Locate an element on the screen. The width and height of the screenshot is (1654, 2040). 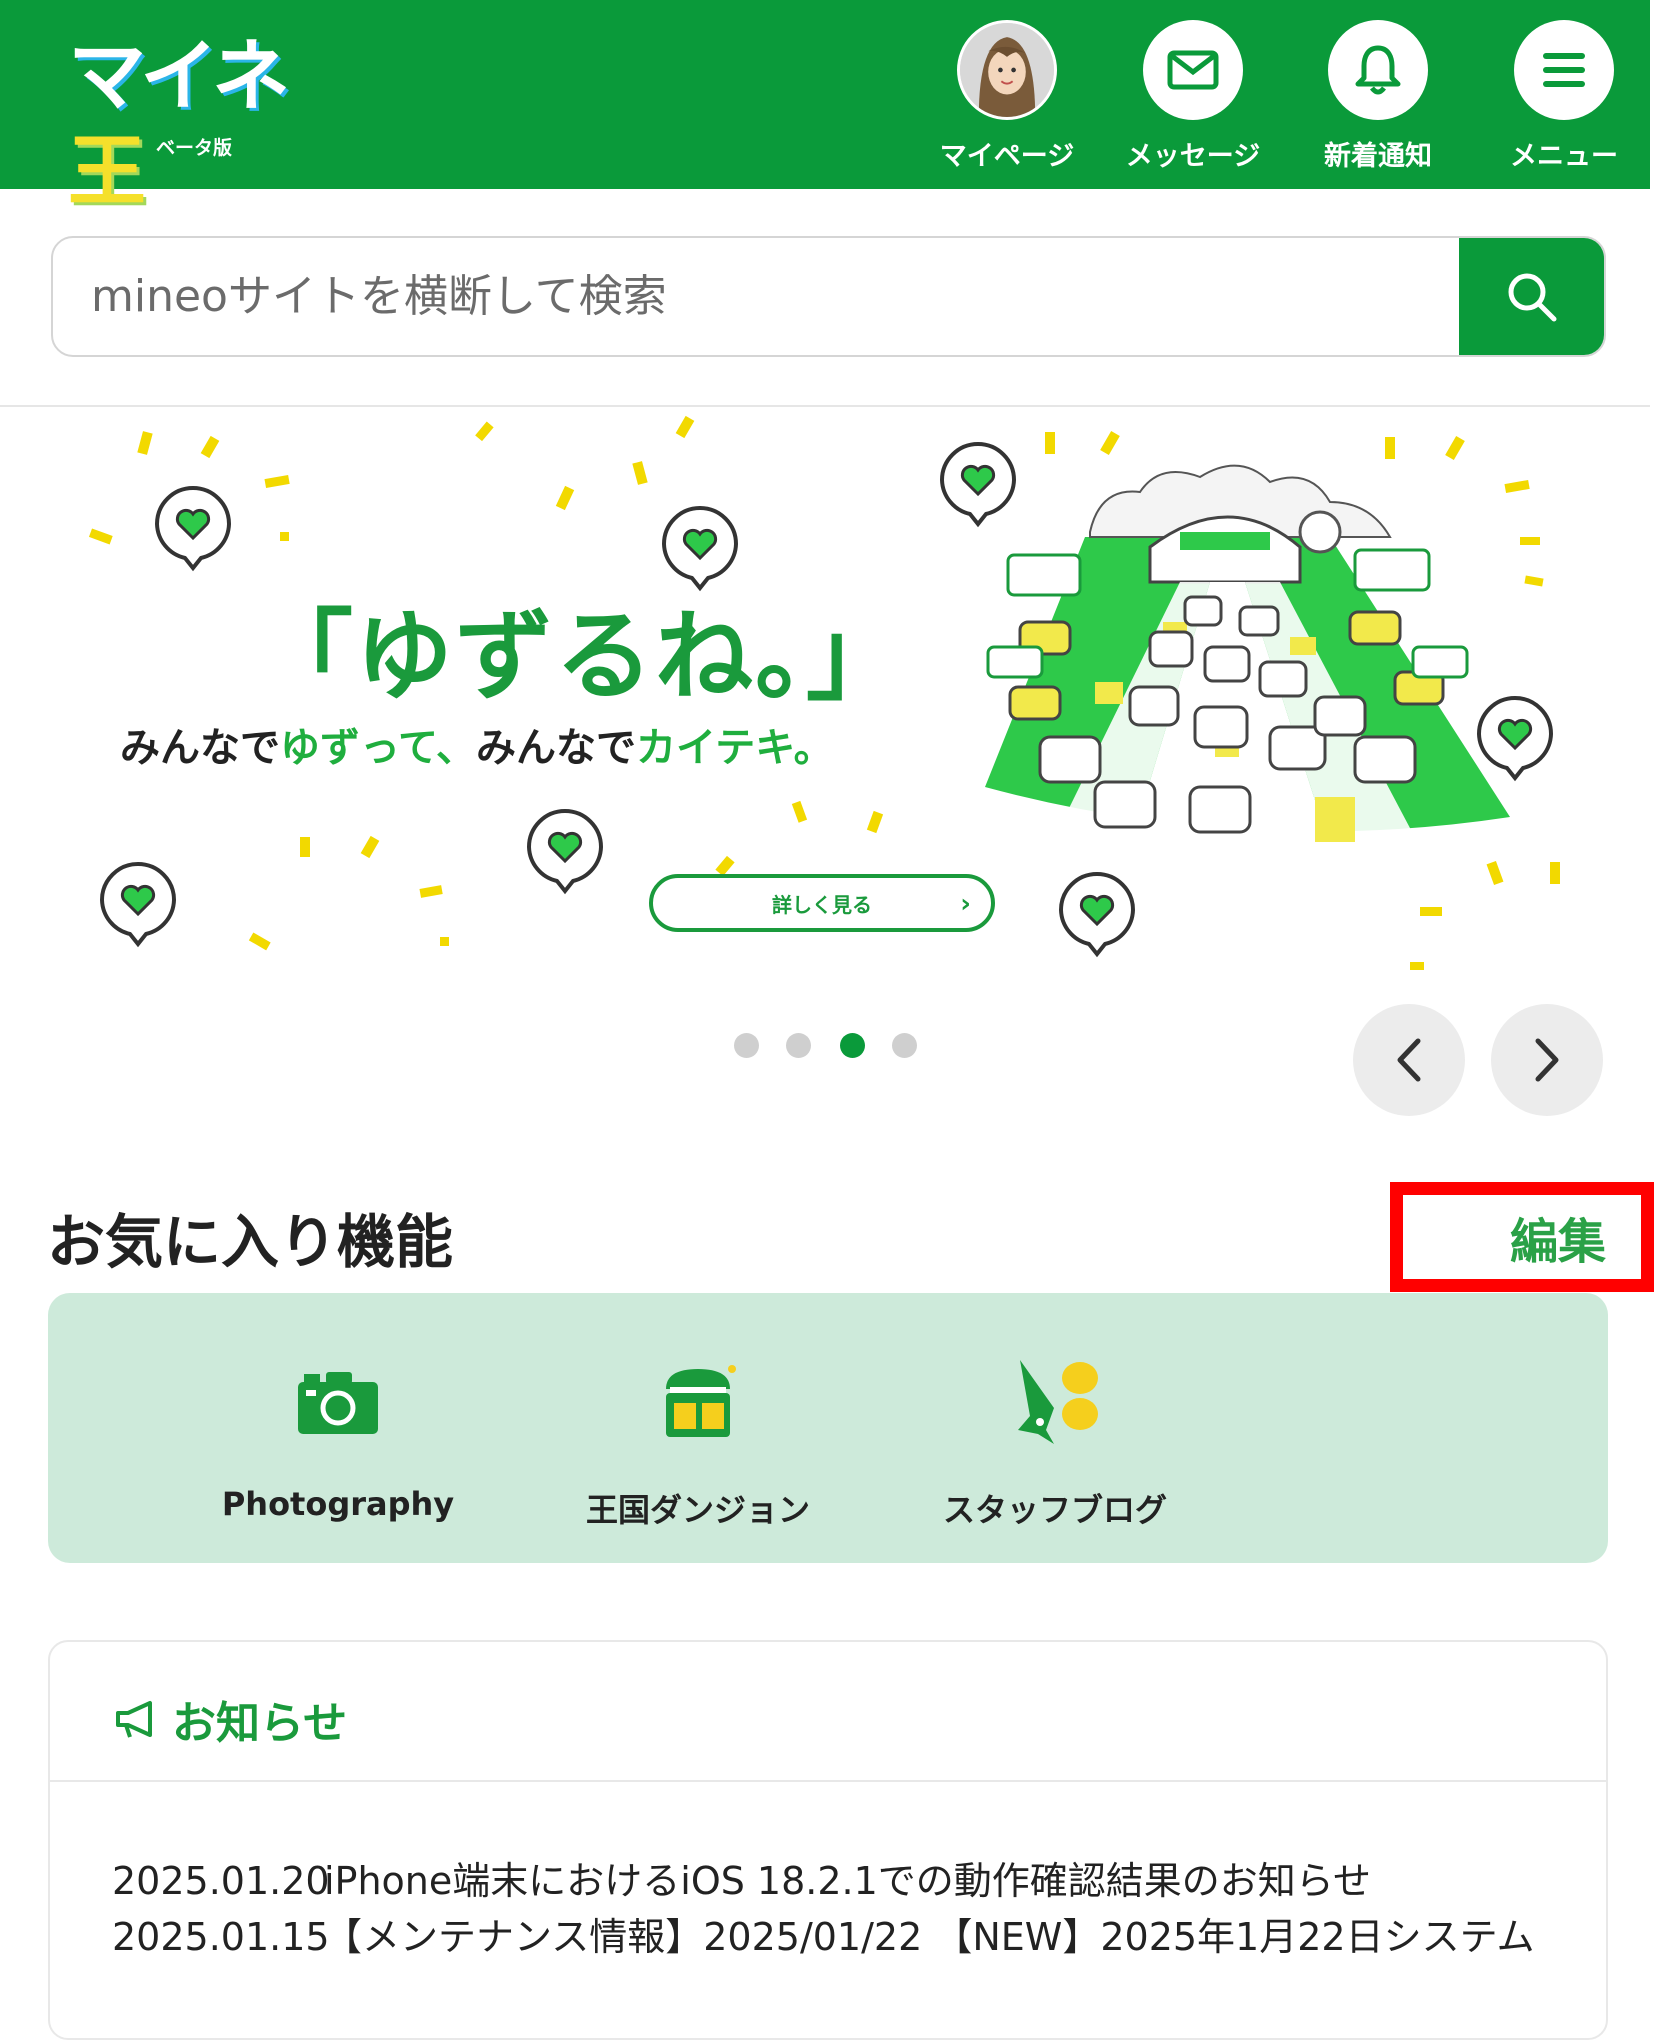
banner-title: 「ゆずるね。」 is located at coordinates (581, 657).